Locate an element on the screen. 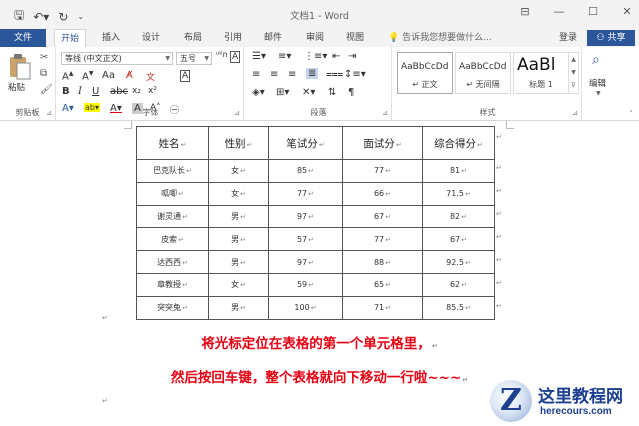  style-normal: AaBbCcDd ↵ 正文 is located at coordinates (425, 73).